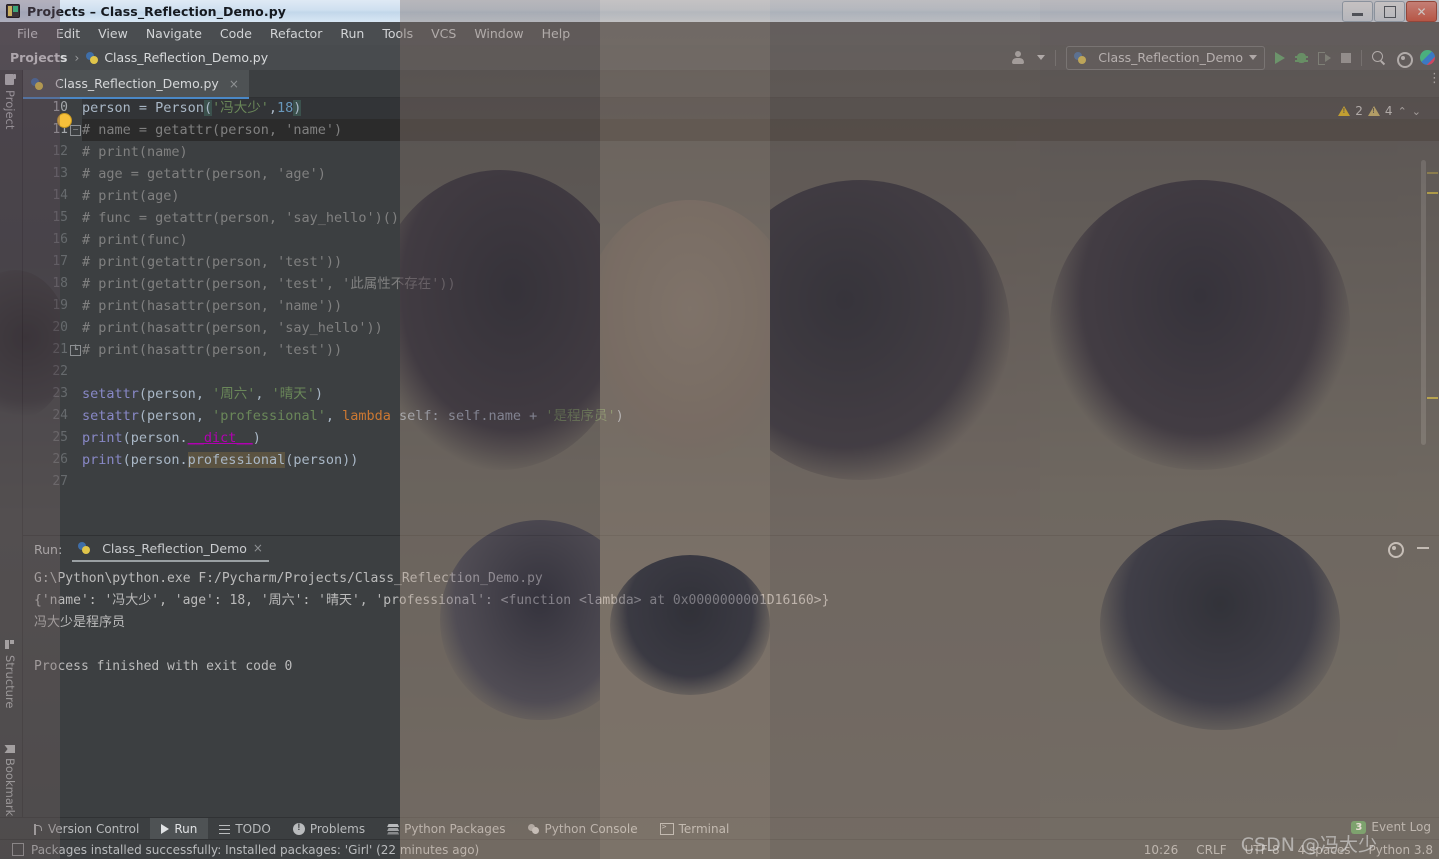 This screenshot has height=859, width=1439. I want to click on menu-item-help: Help, so click(556, 33).